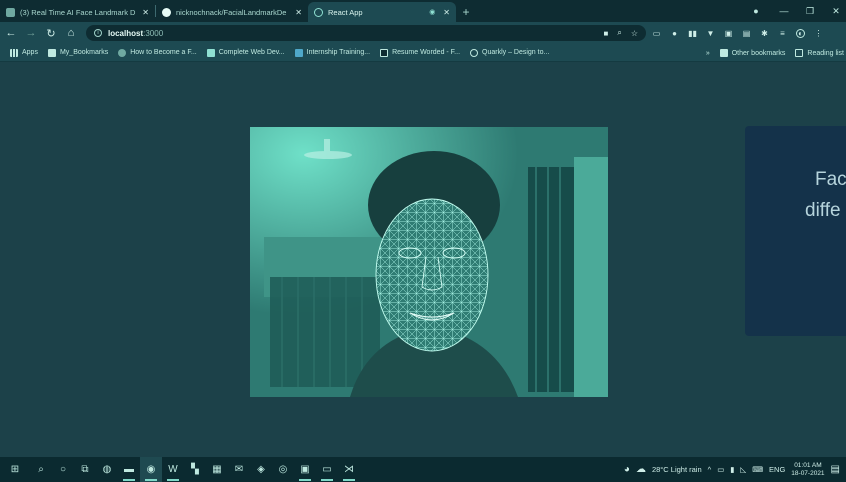 Image resolution: width=846 pixels, height=482 pixels. Describe the element at coordinates (366, 33) in the screenshot. I see `address-bar: i localhost :3000 ■ ⌕ ☆` at that location.